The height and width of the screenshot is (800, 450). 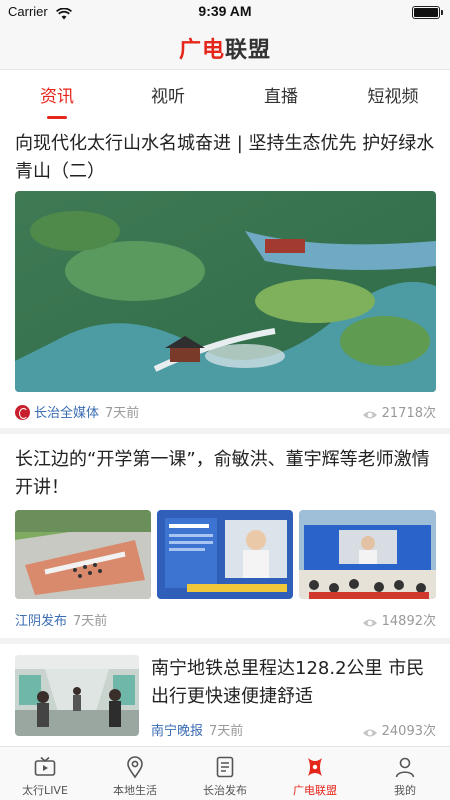 I want to click on article-source: 南宁晚报, so click(x=177, y=731).